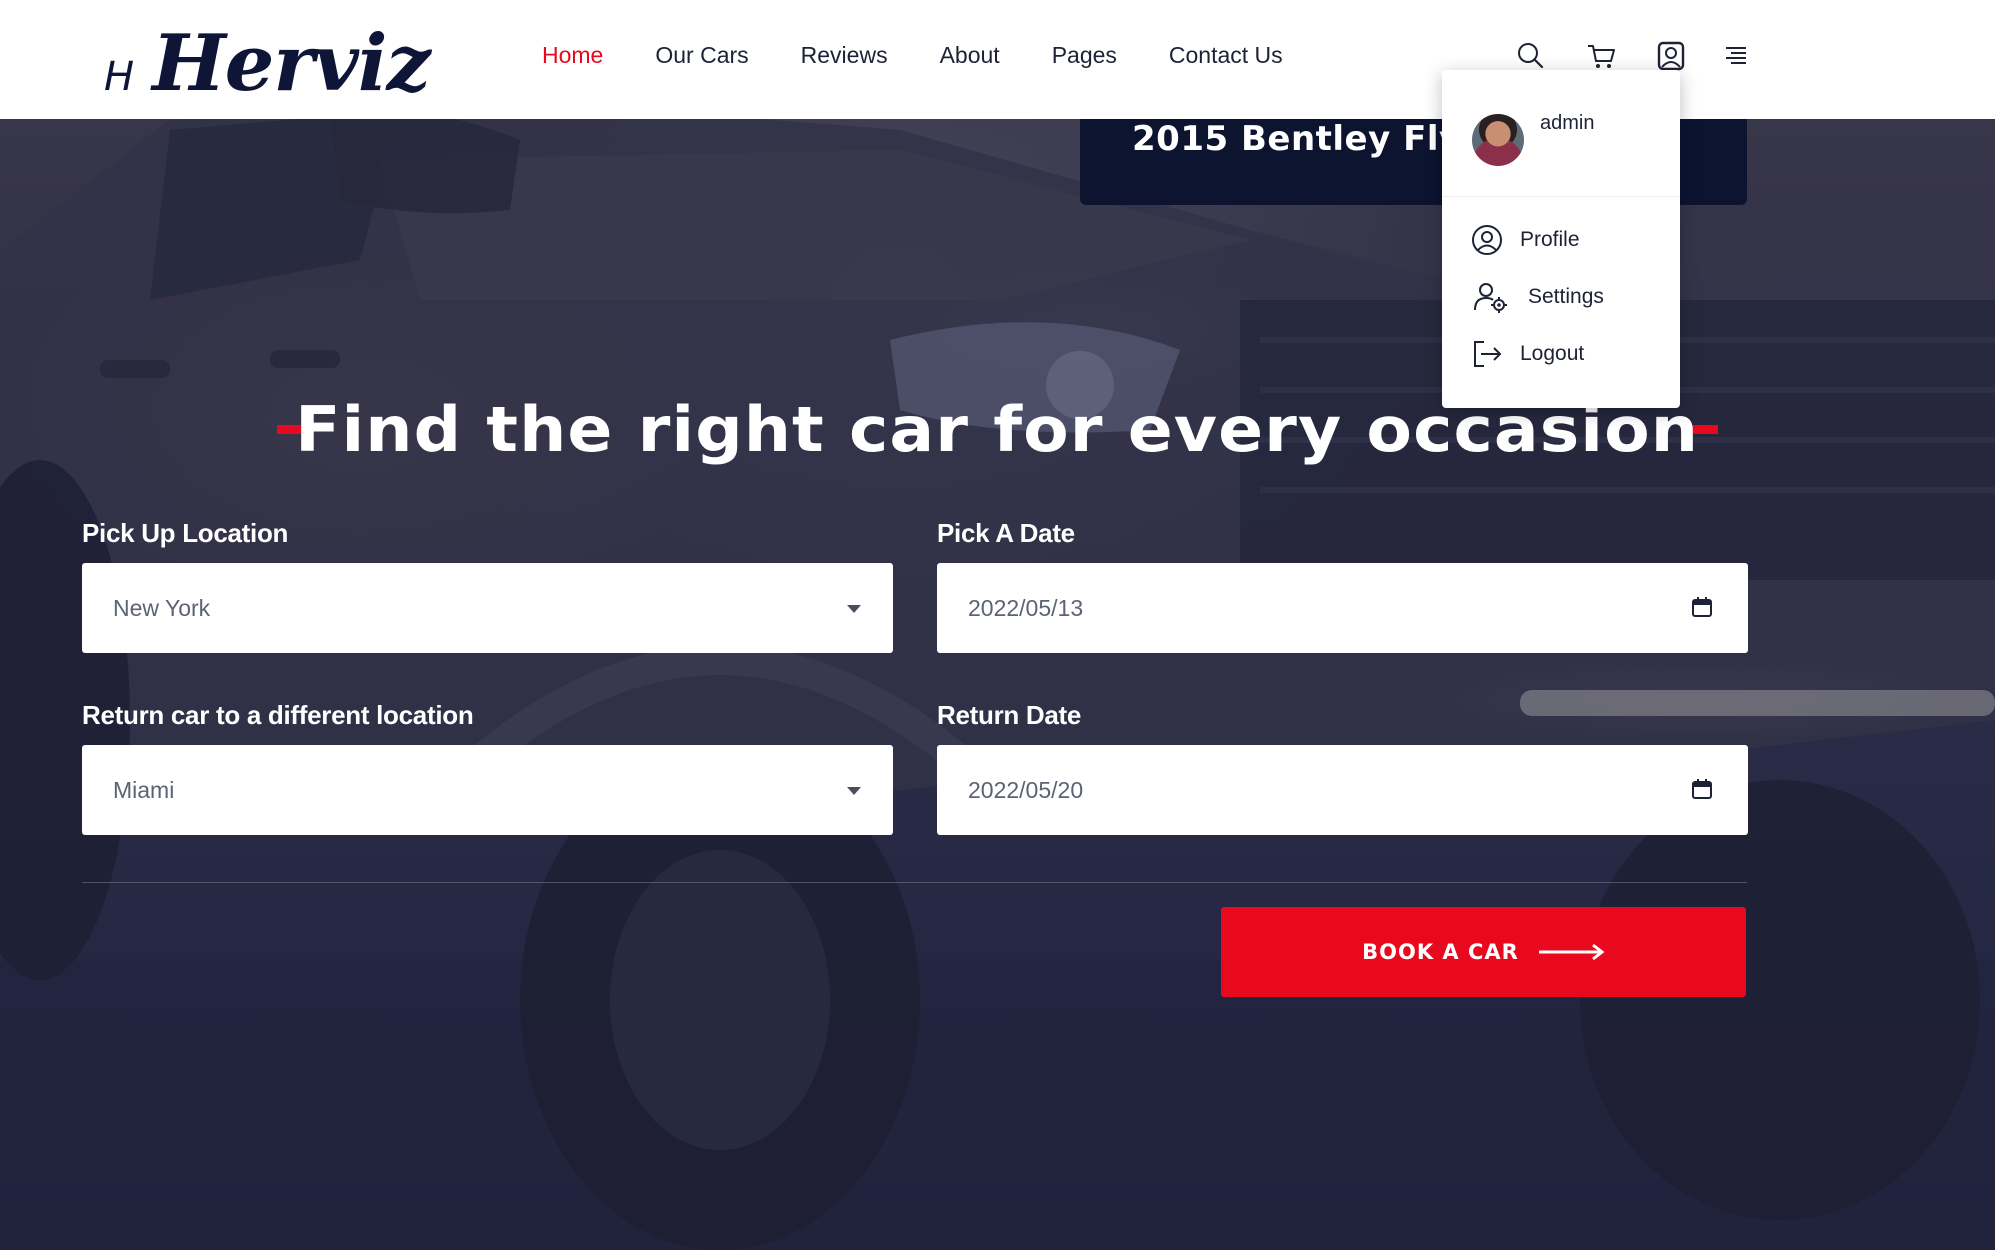  Describe the element at coordinates (1552, 353) in the screenshot. I see `menu-item-label: Logout` at that location.